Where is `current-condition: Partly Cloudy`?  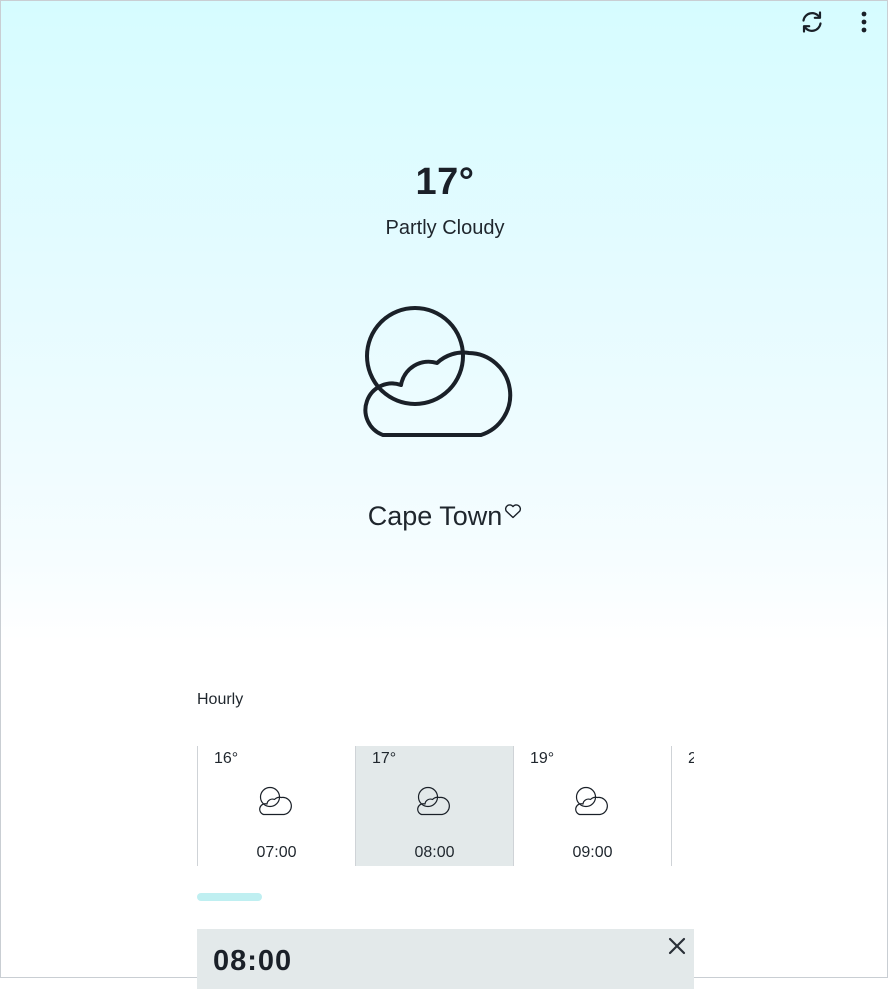 current-condition: Partly Cloudy is located at coordinates (445, 228).